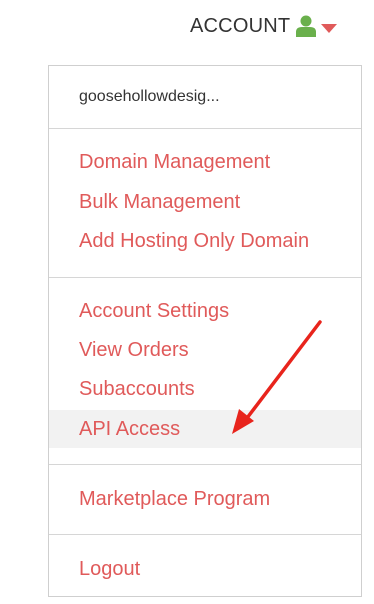  I want to click on menu-item-subaccounts: Subaccounts, so click(205, 389).